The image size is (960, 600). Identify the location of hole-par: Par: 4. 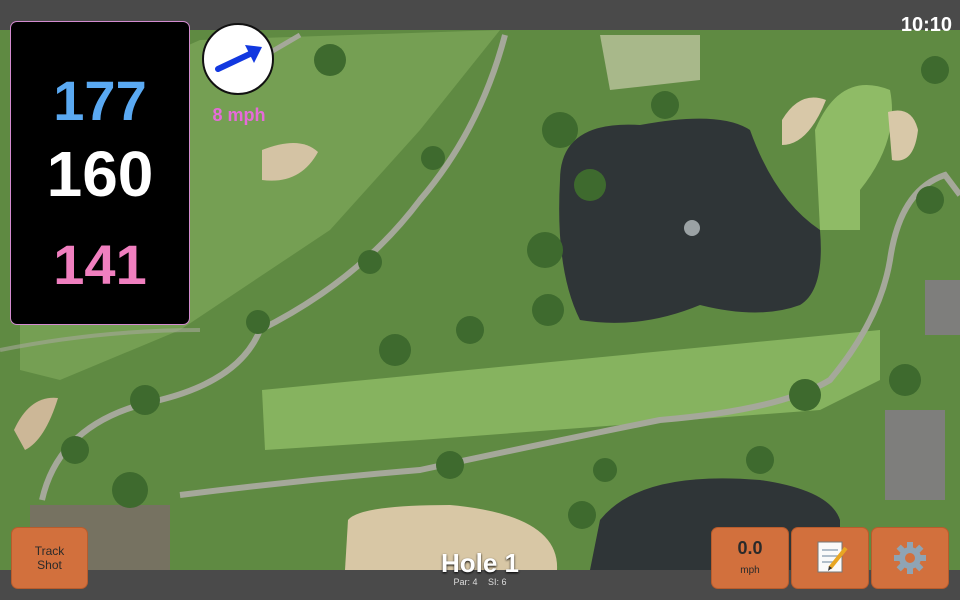
(465, 582).